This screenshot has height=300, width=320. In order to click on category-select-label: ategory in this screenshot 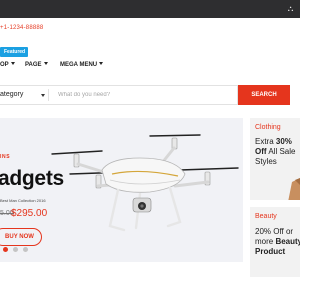, I will do `click(12, 94)`.